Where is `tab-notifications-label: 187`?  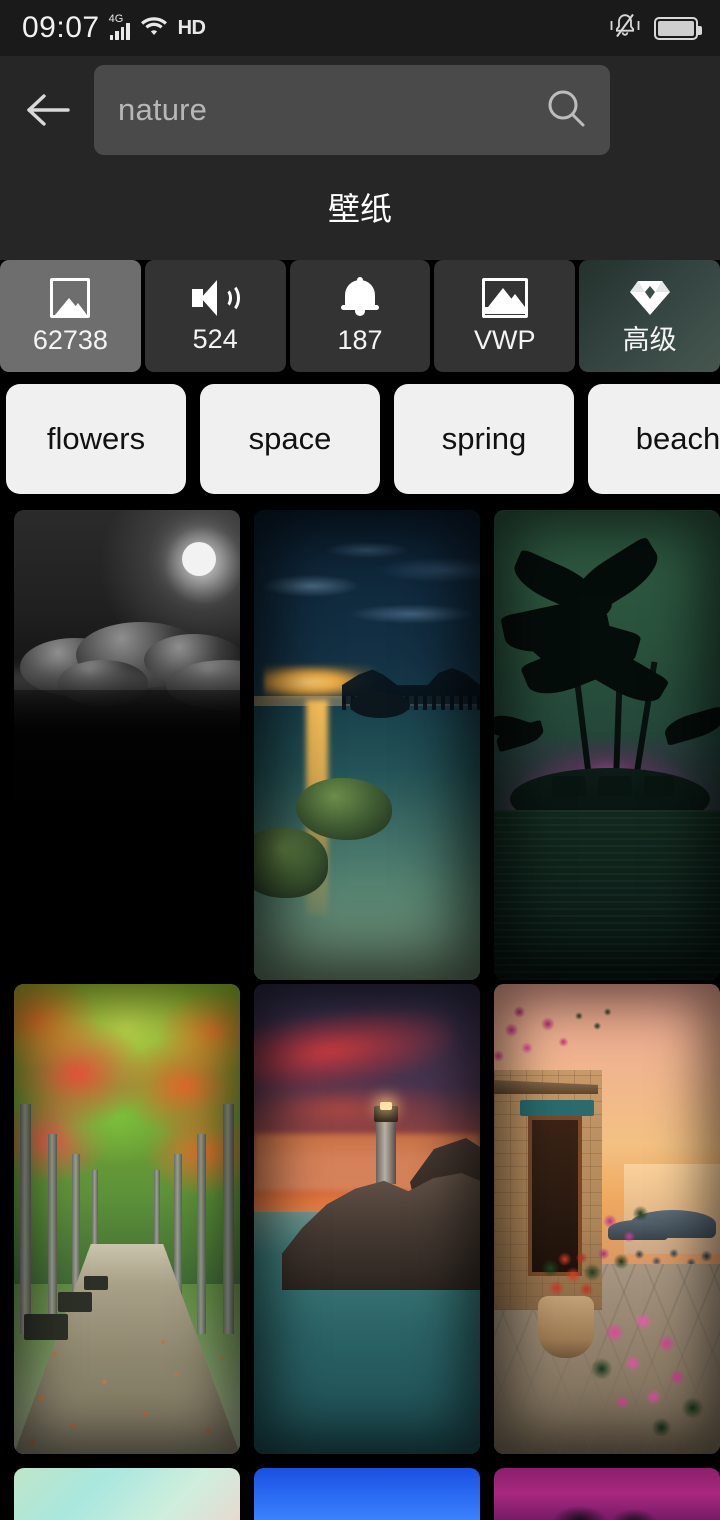
tab-notifications-label: 187 is located at coordinates (360, 340).